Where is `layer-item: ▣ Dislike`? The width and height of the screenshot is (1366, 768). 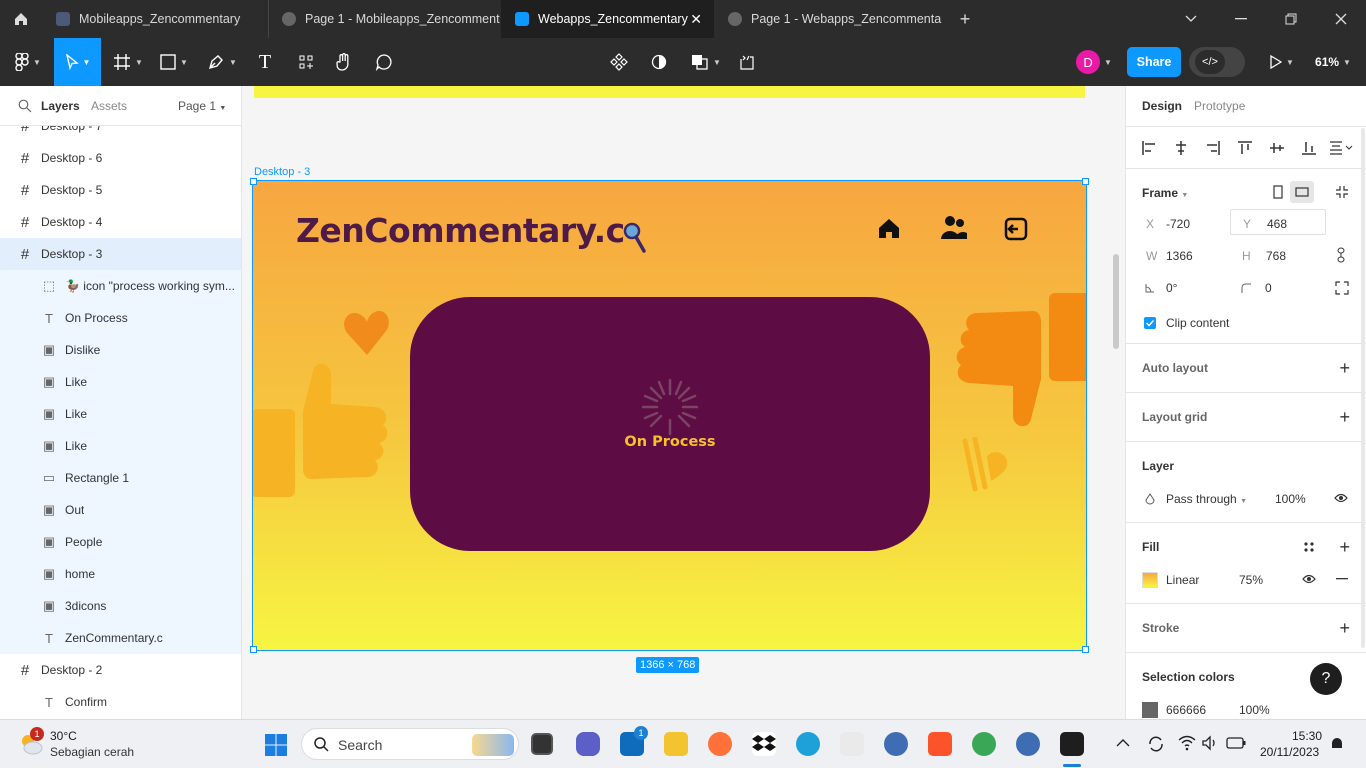 layer-item: ▣ Dislike is located at coordinates (120, 350).